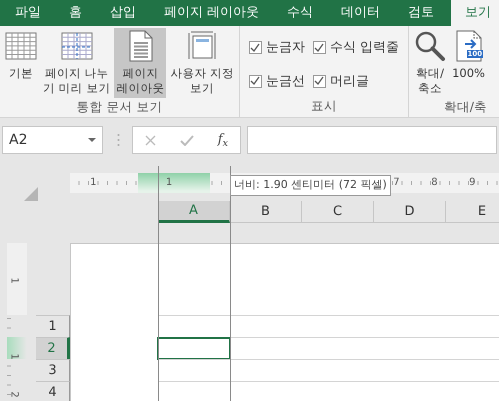  I want to click on tooltip: 너비: 1.90 센티미터 (72 픽셀), so click(310, 185).